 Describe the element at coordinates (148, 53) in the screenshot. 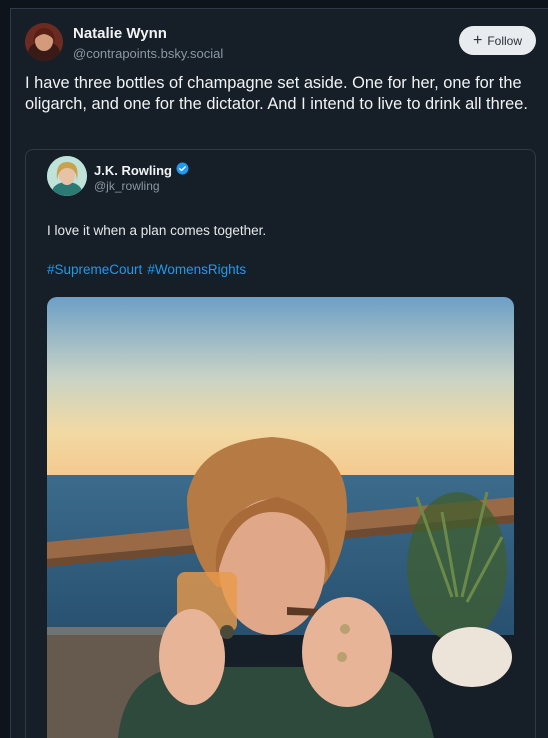

I see `author-handle: @contrapoints.bsky.social` at that location.